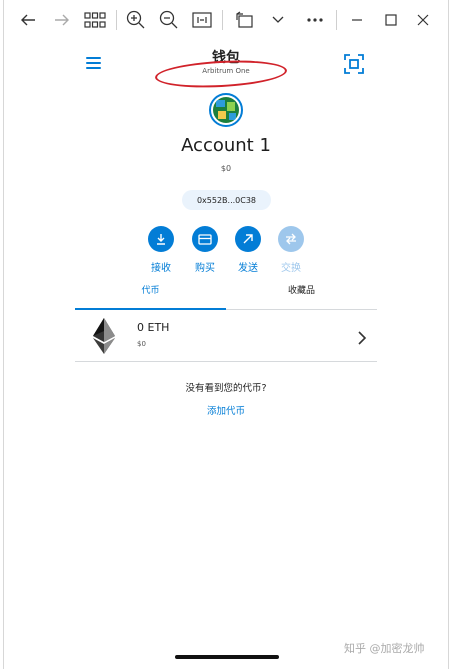 The height and width of the screenshot is (669, 452). I want to click on zoom-in-icon, so click(136, 20).